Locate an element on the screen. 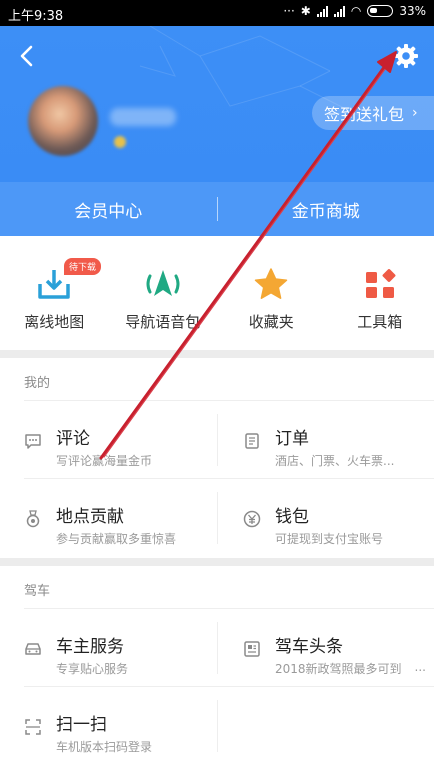  item-title: 驾车头条 is located at coordinates (309, 647).